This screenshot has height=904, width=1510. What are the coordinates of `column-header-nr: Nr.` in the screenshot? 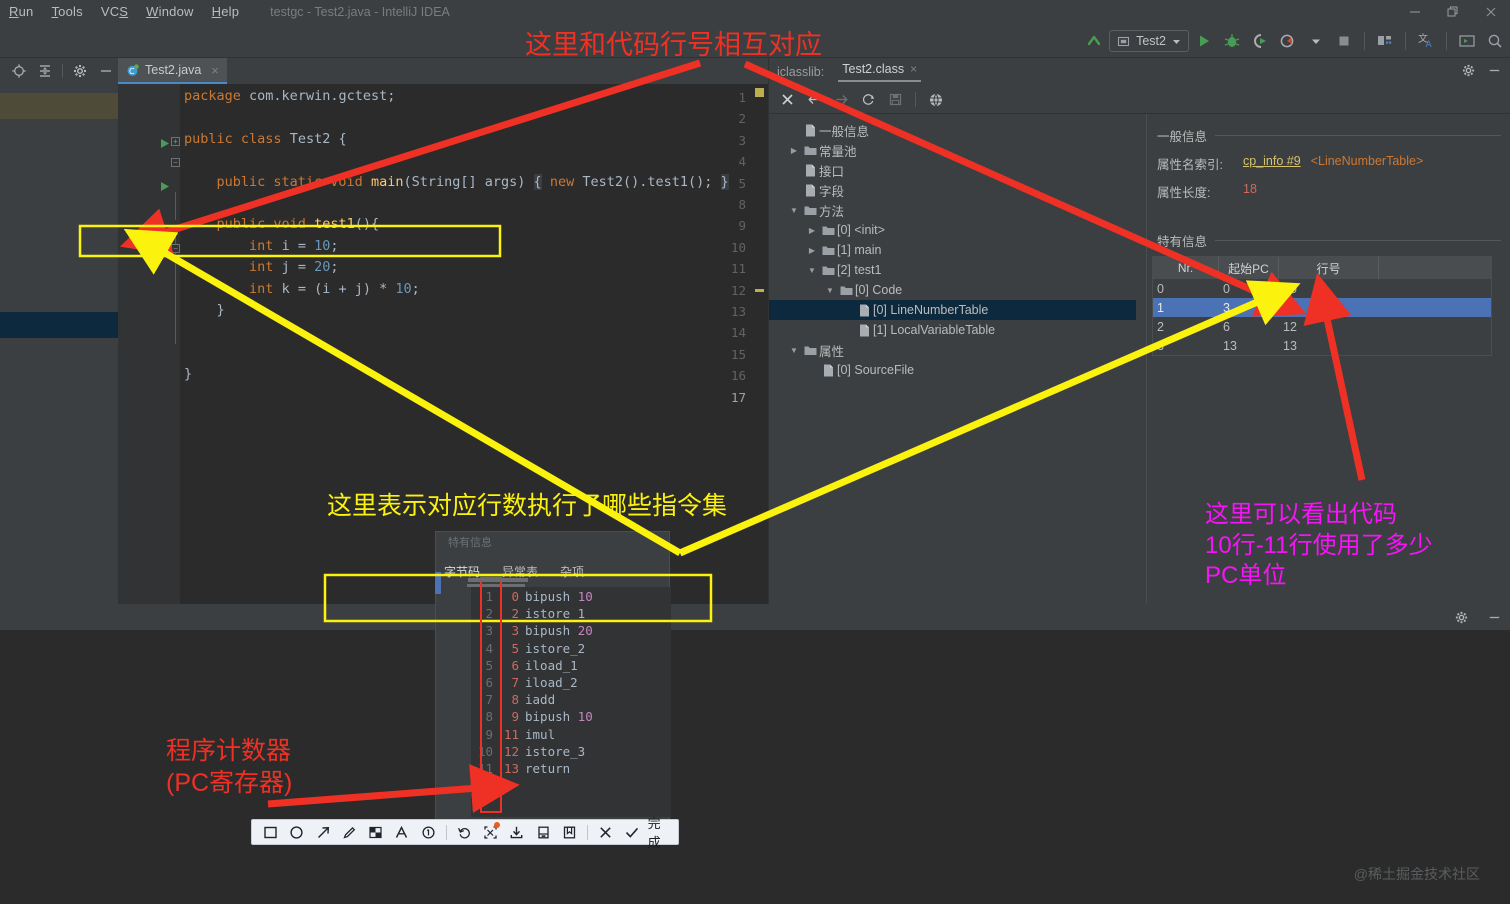 It's located at (1186, 268).